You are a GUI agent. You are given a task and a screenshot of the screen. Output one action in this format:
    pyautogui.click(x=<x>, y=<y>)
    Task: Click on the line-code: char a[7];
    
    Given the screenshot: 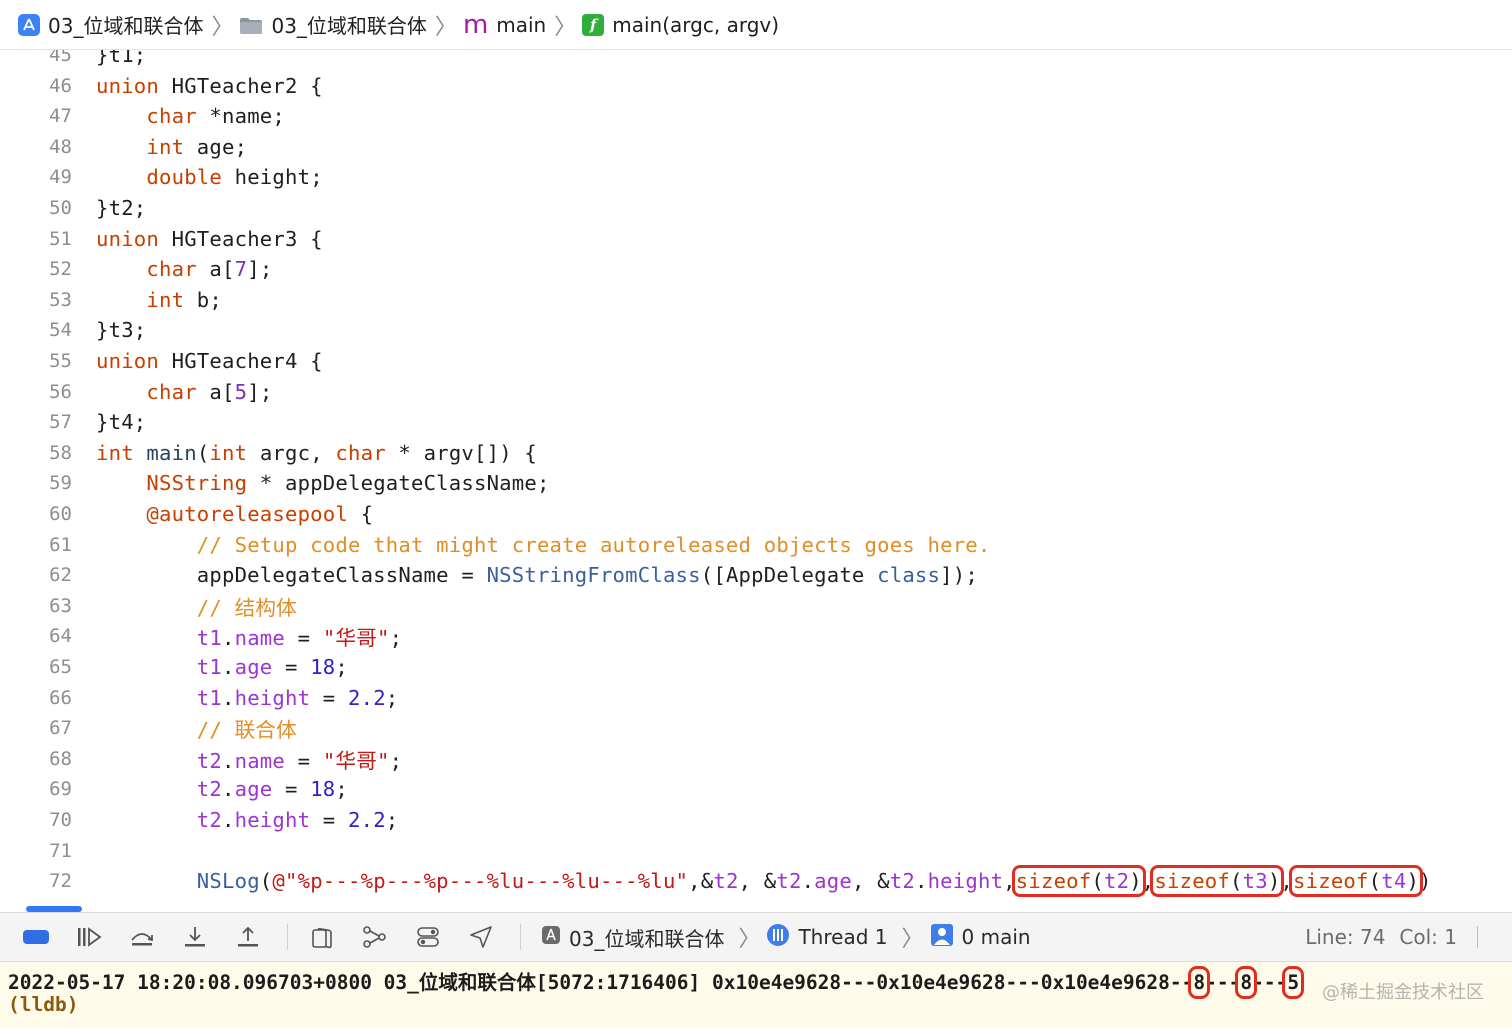 What is the action you would take?
    pyautogui.click(x=209, y=269)
    